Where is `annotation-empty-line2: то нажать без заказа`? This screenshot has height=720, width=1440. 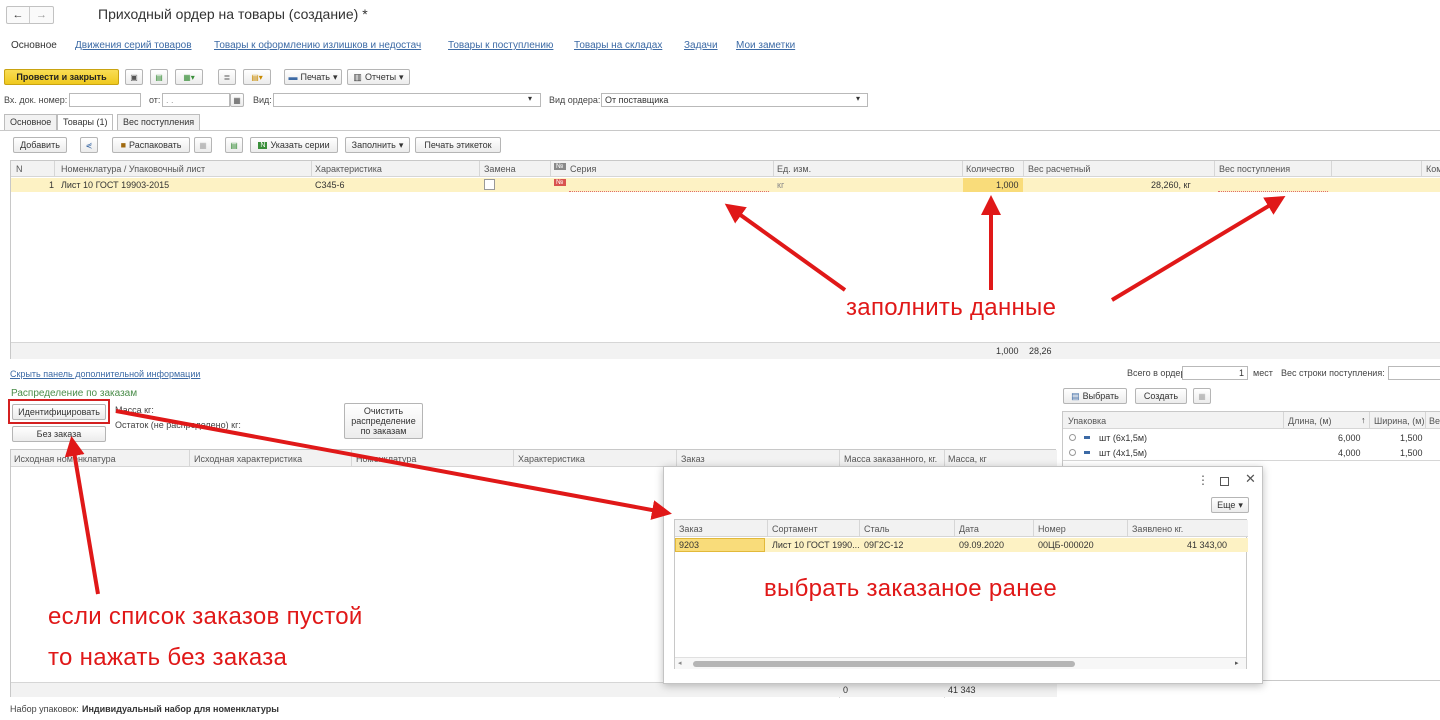
annotation-empty-line2: то нажать без заказа is located at coordinates (168, 657).